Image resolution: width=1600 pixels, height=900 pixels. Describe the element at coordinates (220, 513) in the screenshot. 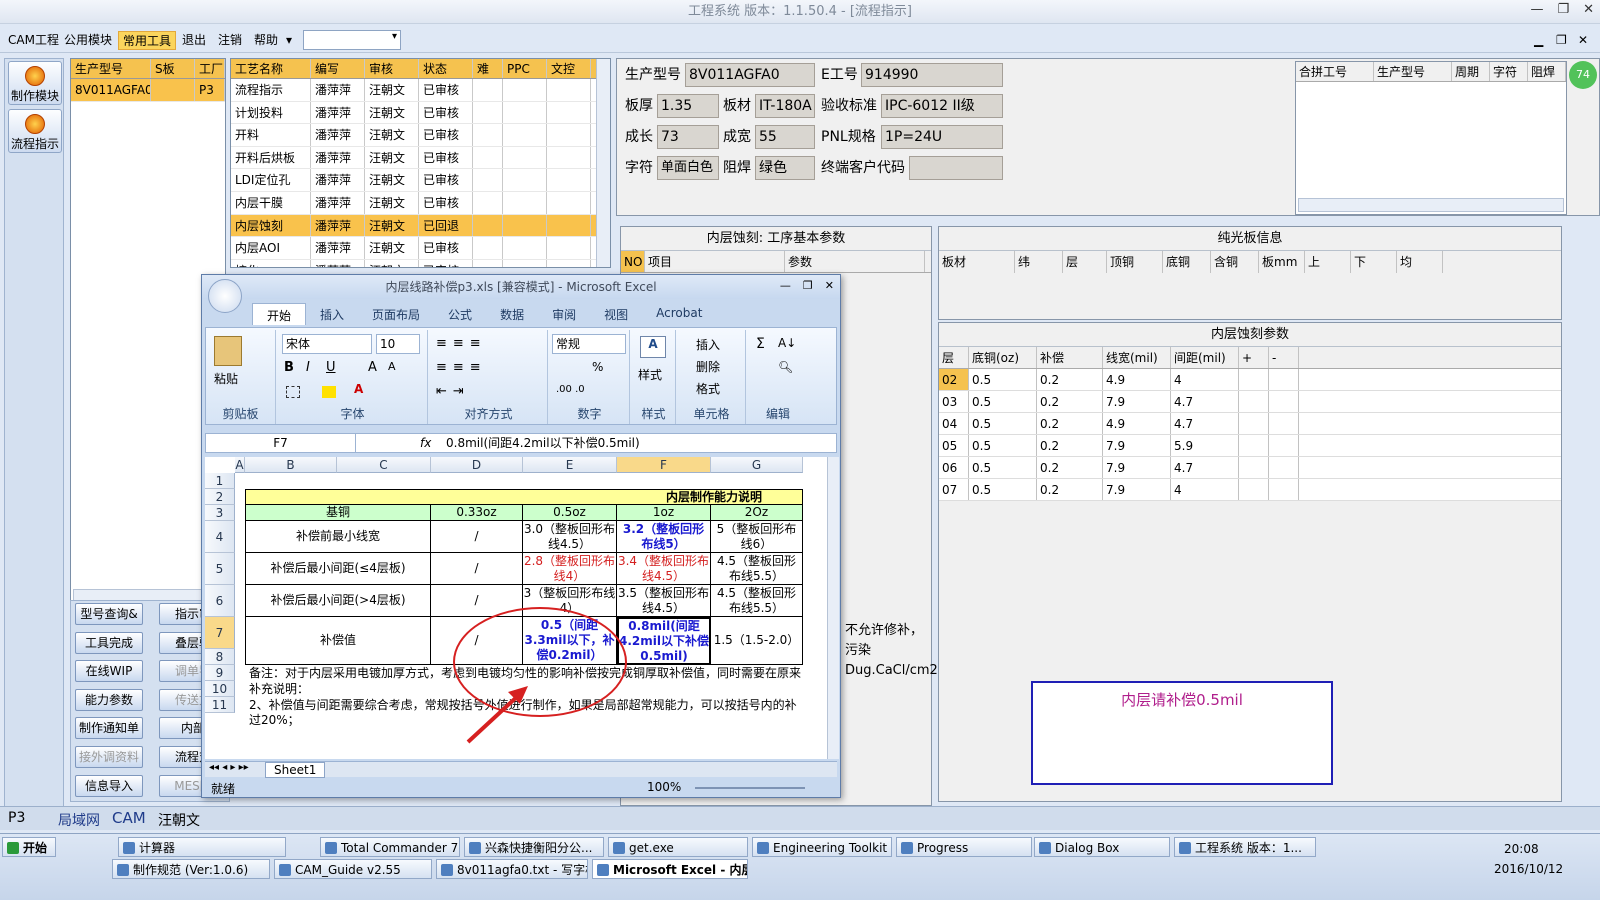

I see `row-header: 3` at that location.